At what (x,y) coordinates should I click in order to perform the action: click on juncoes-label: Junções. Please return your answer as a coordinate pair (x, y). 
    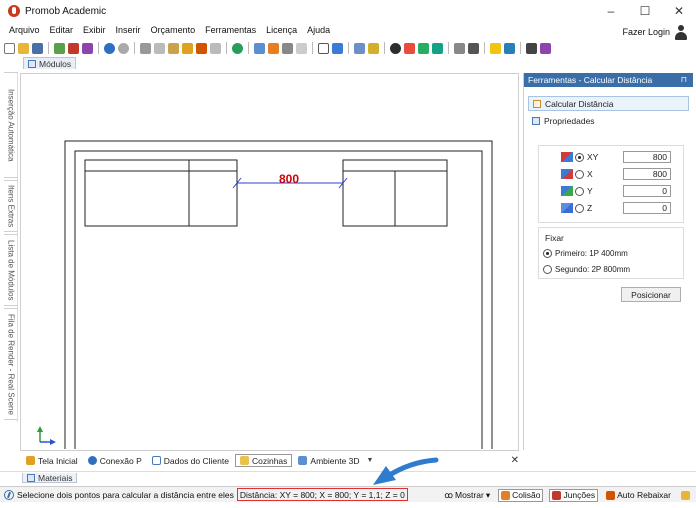
    Looking at the image, I should click on (579, 495).